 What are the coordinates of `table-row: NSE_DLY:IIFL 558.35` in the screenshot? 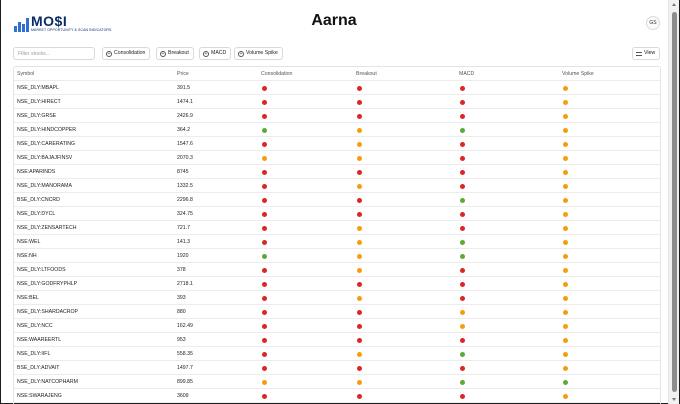 It's located at (337, 354).